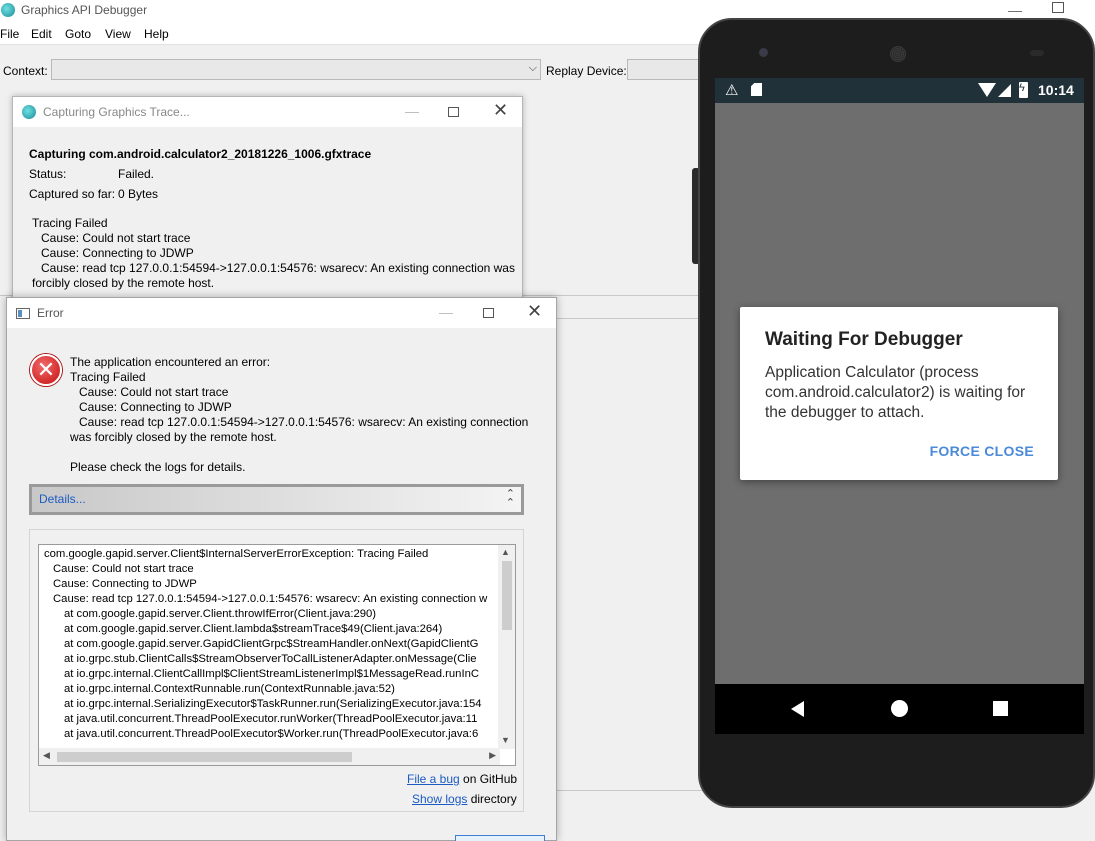  Describe the element at coordinates (899, 708) in the screenshot. I see `home-icon` at that location.